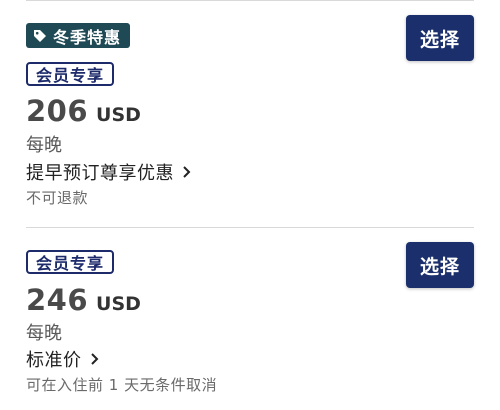 The width and height of the screenshot is (500, 410). Describe the element at coordinates (54, 360) in the screenshot. I see `rate-name: 标准价` at that location.